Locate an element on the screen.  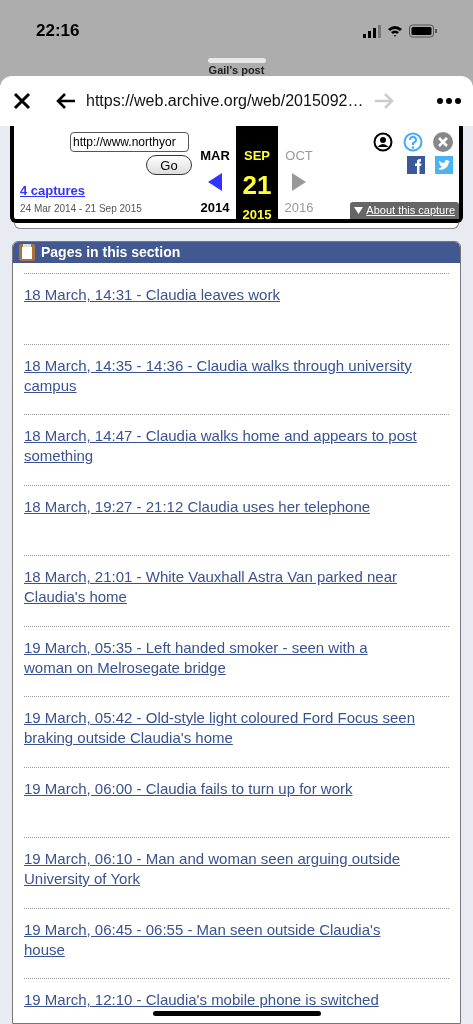
close-circle-icon is located at coordinates (443, 142).